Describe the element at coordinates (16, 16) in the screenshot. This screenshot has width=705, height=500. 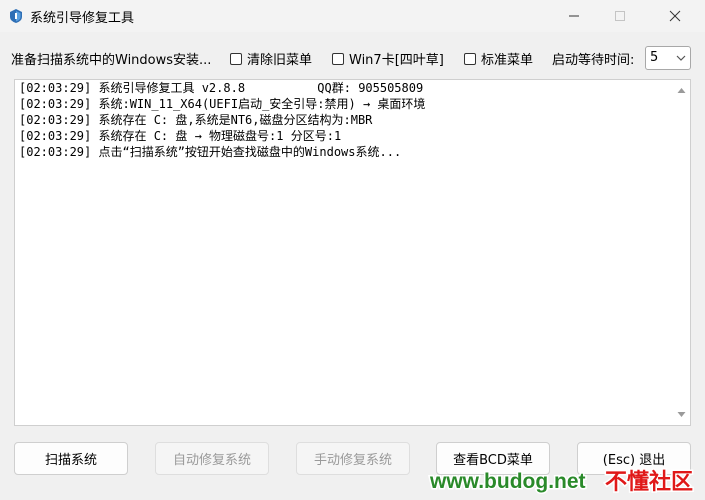
I see `app-icon` at that location.